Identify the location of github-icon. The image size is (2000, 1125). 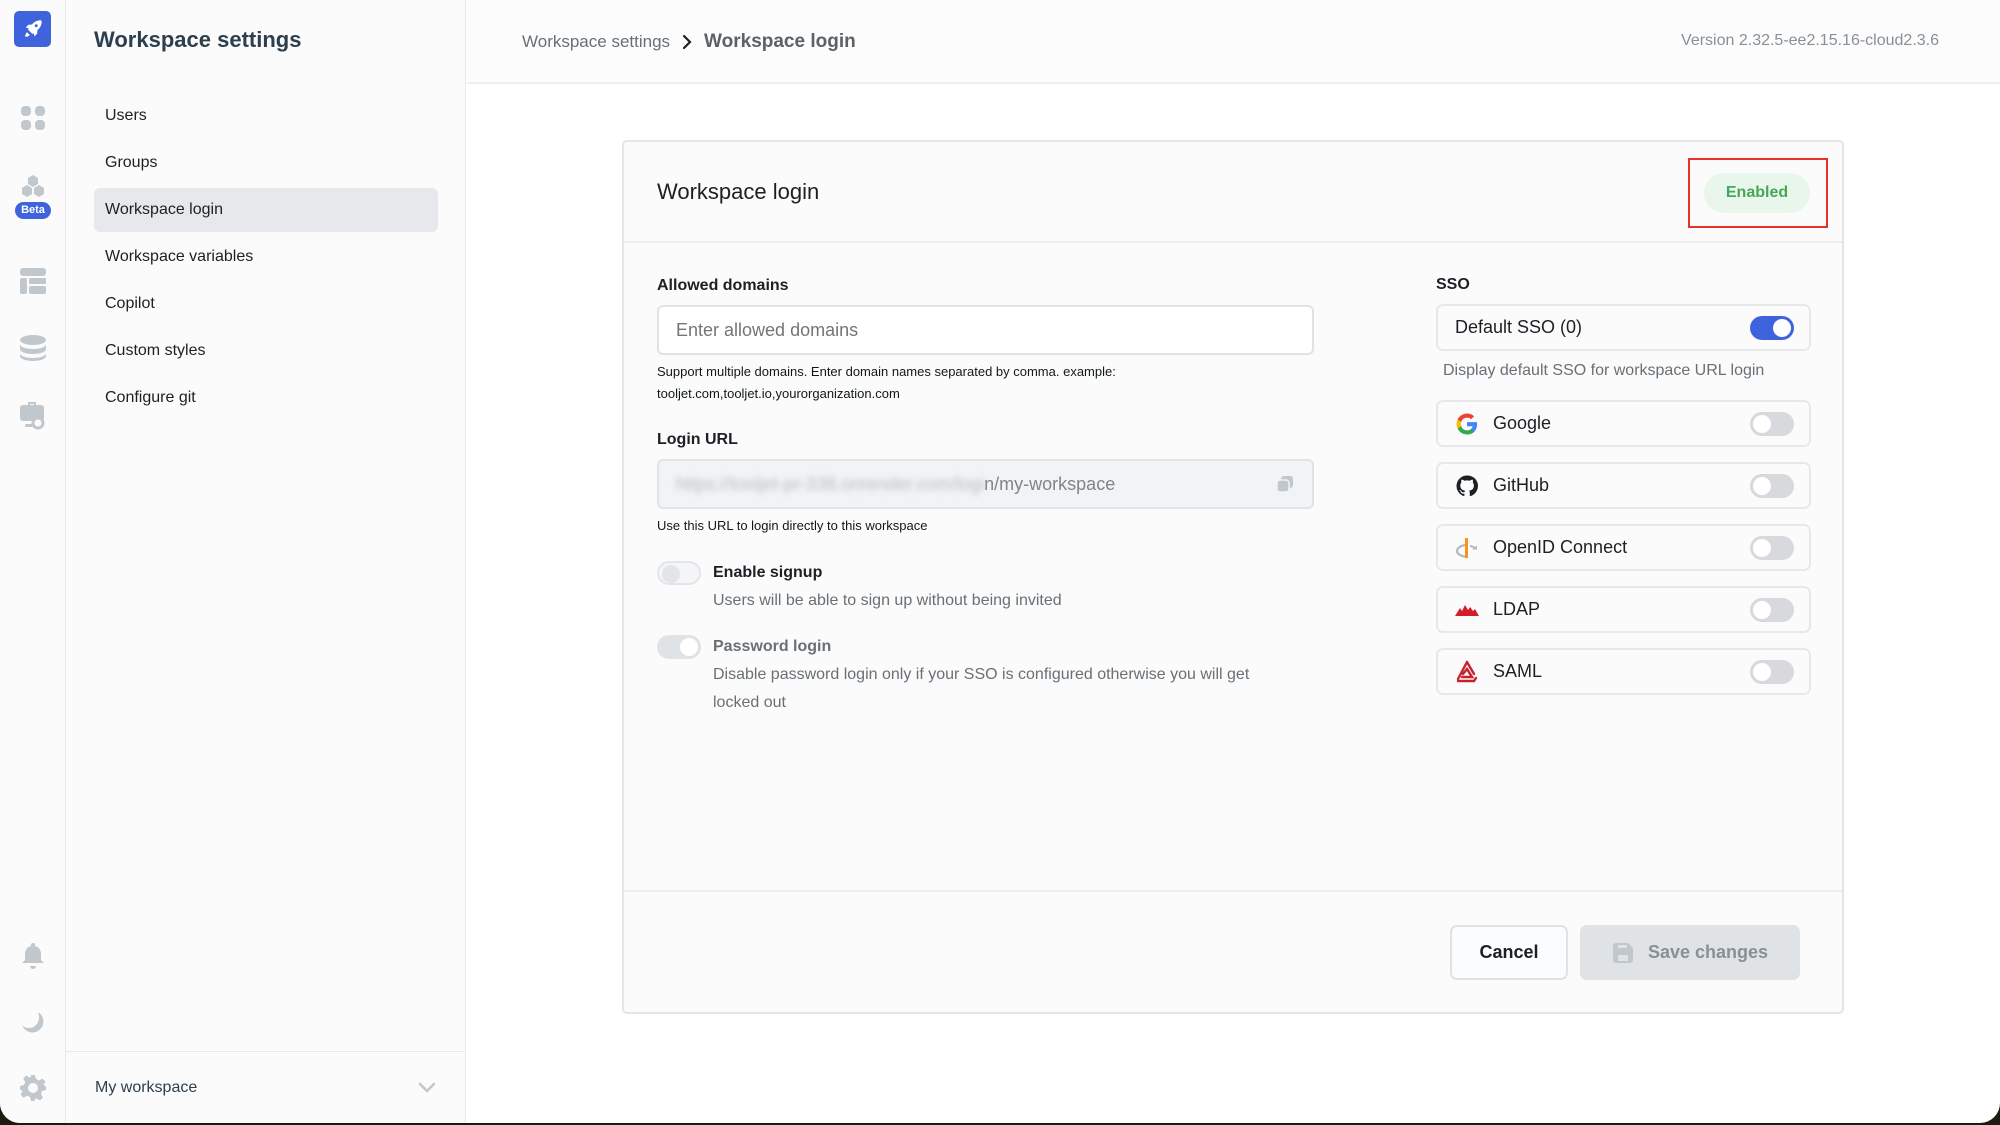
(1467, 486).